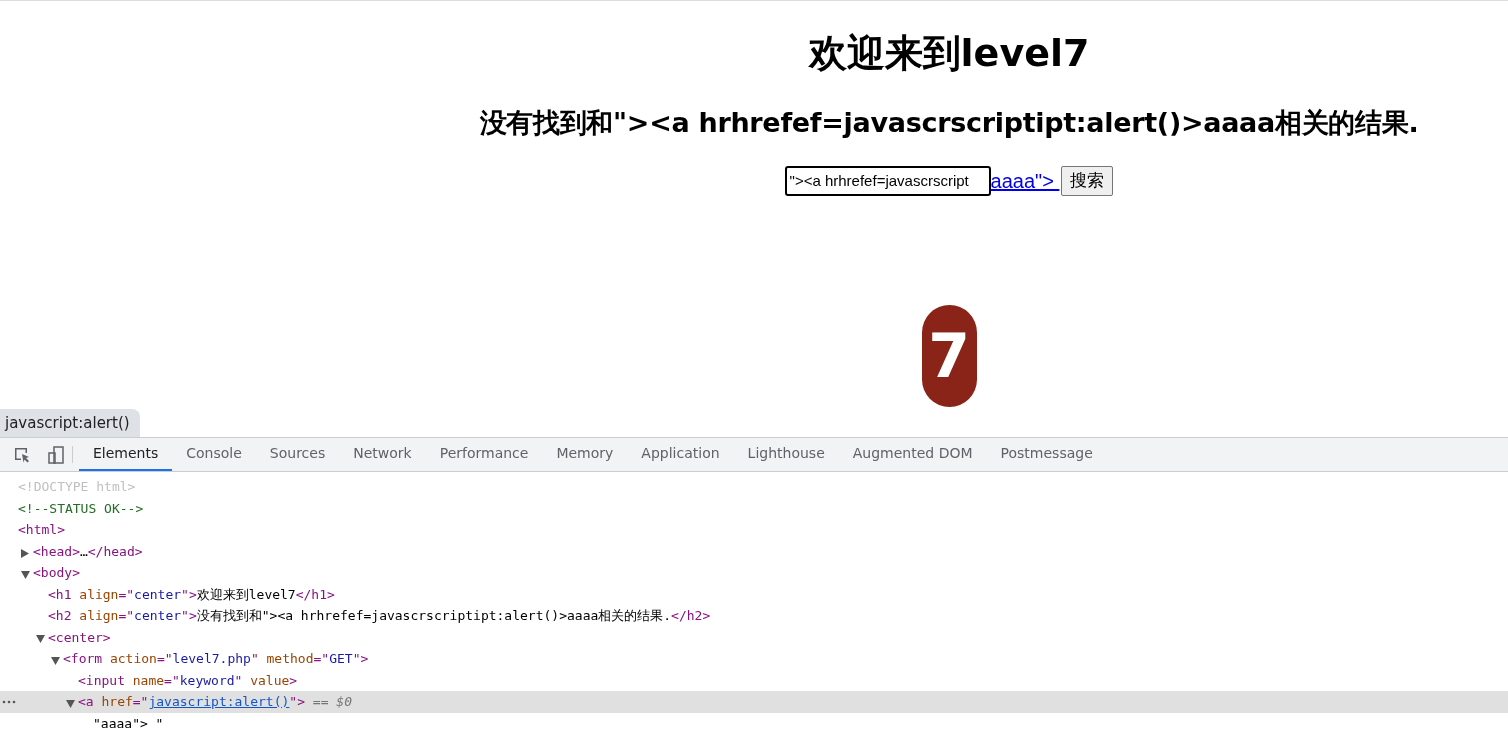 The height and width of the screenshot is (729, 1508). Describe the element at coordinates (126, 454) in the screenshot. I see `devtools-tab: Elements` at that location.